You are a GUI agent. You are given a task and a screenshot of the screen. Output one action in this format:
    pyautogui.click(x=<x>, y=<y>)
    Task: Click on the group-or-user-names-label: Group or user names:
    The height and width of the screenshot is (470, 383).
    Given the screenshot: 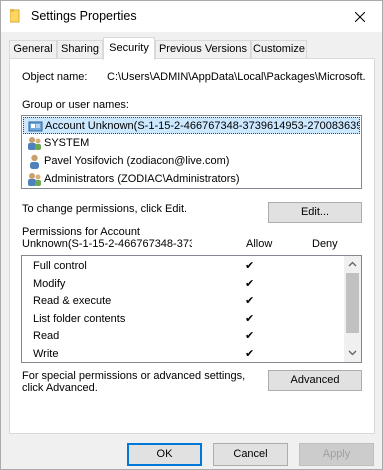 What is the action you would take?
    pyautogui.click(x=75, y=105)
    